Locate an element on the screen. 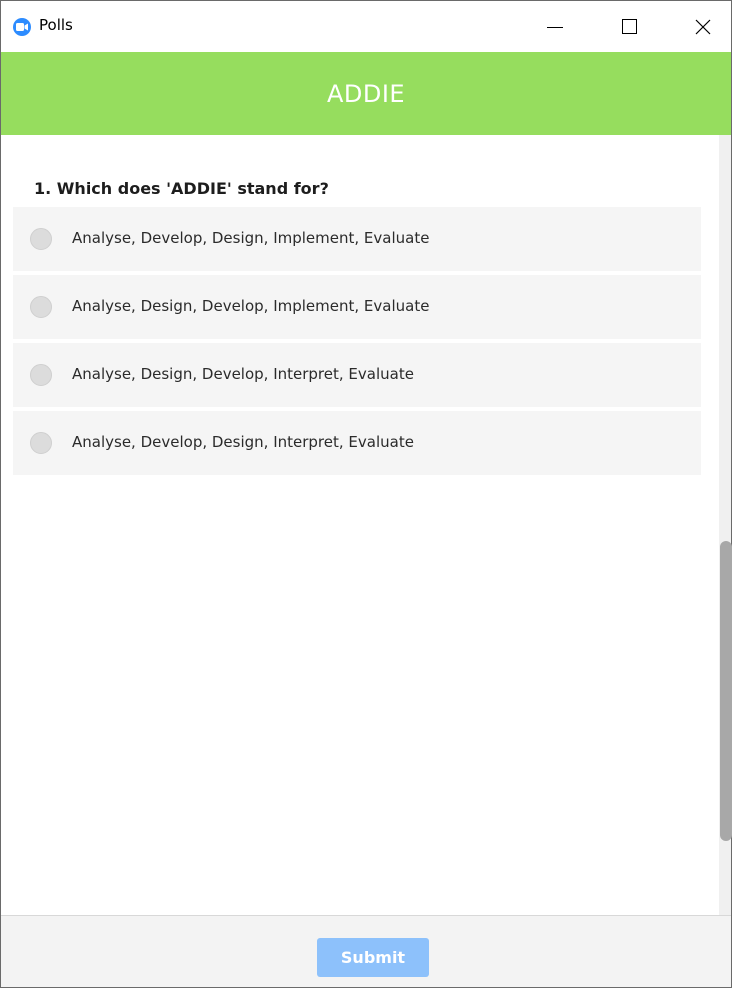 The height and width of the screenshot is (988, 732). window-title: Polls is located at coordinates (56, 25).